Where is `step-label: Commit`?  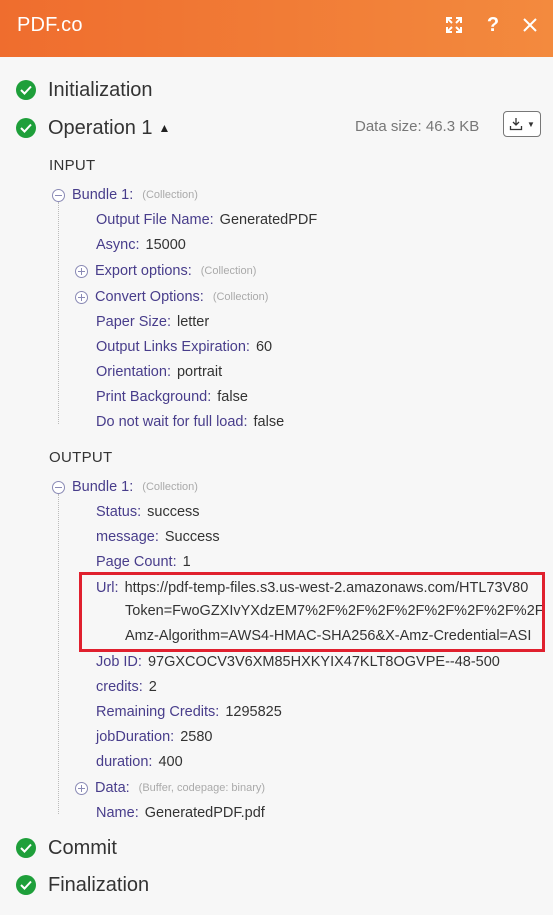 step-label: Commit is located at coordinates (82, 847).